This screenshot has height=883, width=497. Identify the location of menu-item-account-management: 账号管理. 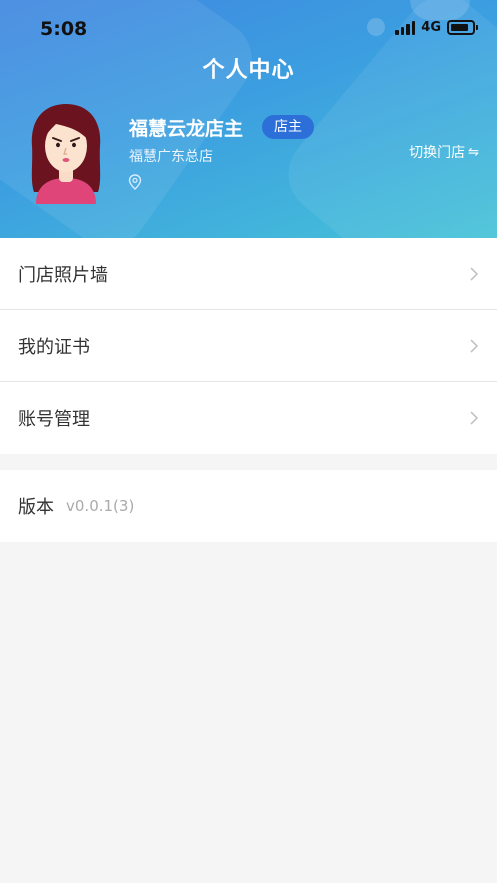
(248, 418).